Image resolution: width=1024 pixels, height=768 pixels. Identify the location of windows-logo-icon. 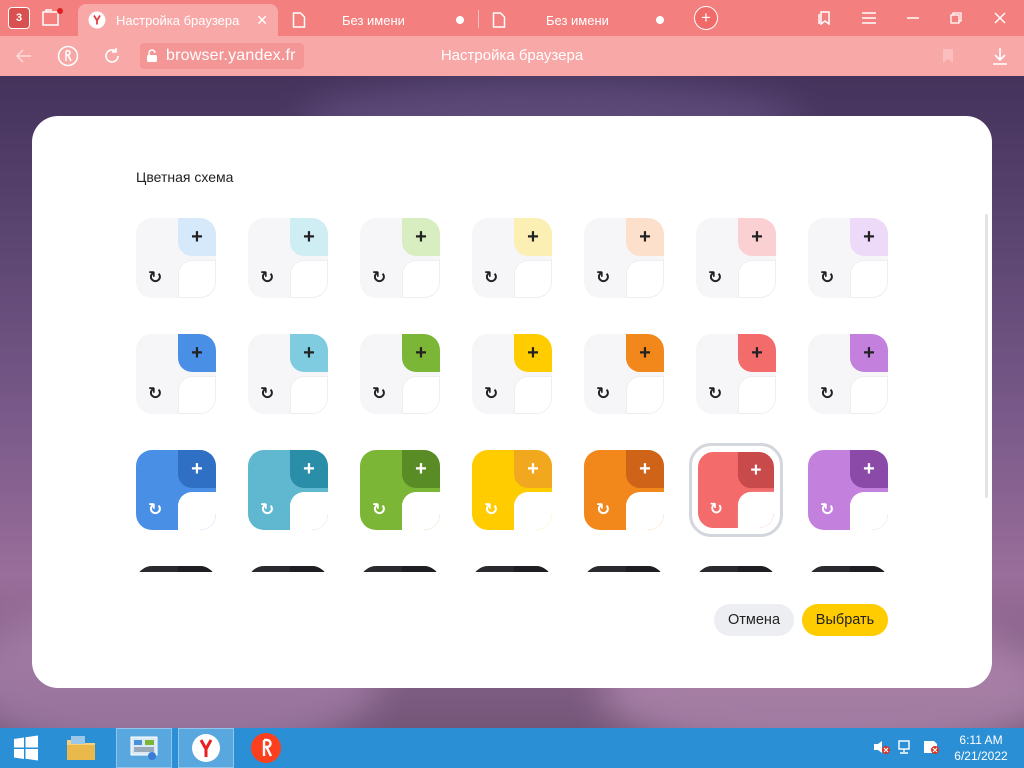
(26, 748).